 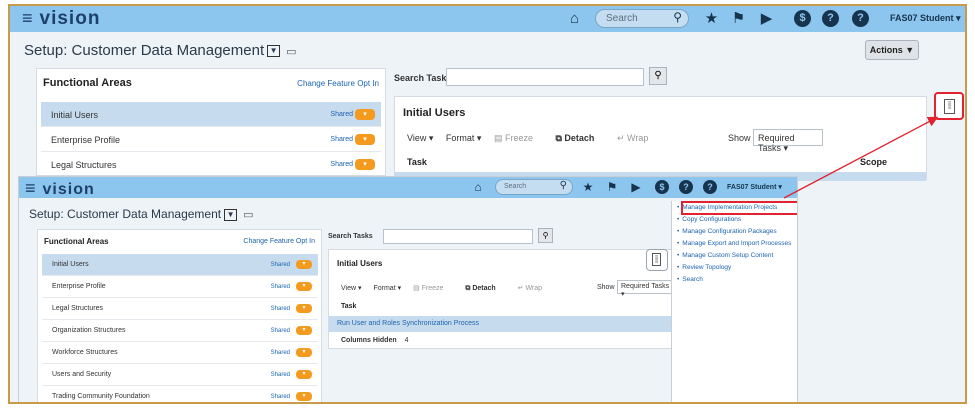 I want to click on menu-item-manage-configuration-packages: Manage Configuration Packages, so click(x=739, y=232).